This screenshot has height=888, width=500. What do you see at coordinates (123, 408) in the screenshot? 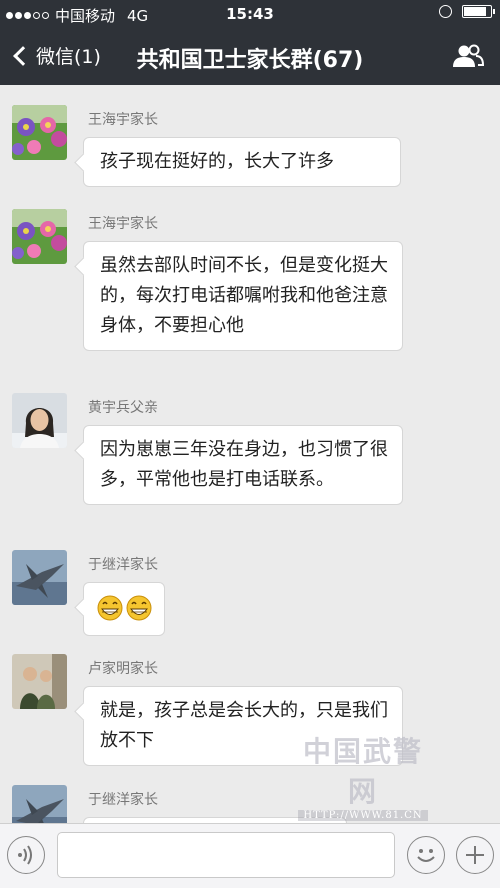
I see `sender-name: 黄宇兵父亲` at bounding box center [123, 408].